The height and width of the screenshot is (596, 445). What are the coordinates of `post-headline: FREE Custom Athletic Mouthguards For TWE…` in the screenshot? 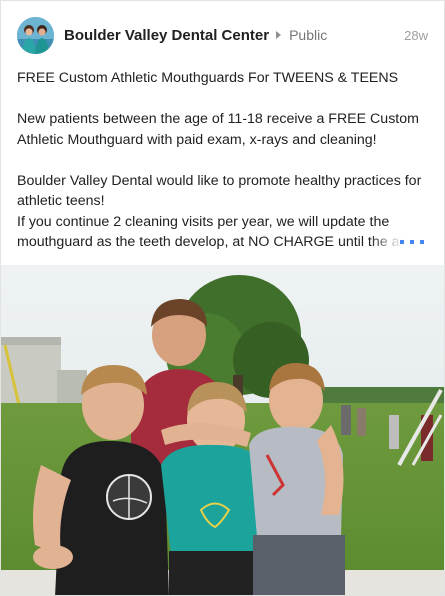 It's located at (208, 78).